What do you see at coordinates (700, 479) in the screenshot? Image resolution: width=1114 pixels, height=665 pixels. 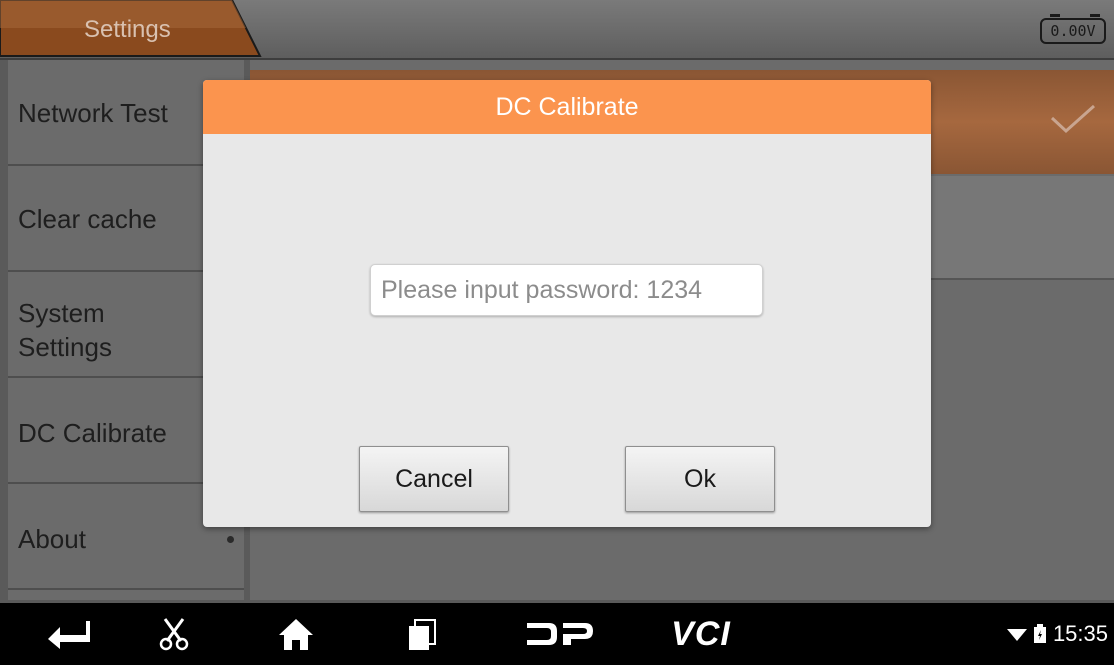 I see `ok-button: Ok` at bounding box center [700, 479].